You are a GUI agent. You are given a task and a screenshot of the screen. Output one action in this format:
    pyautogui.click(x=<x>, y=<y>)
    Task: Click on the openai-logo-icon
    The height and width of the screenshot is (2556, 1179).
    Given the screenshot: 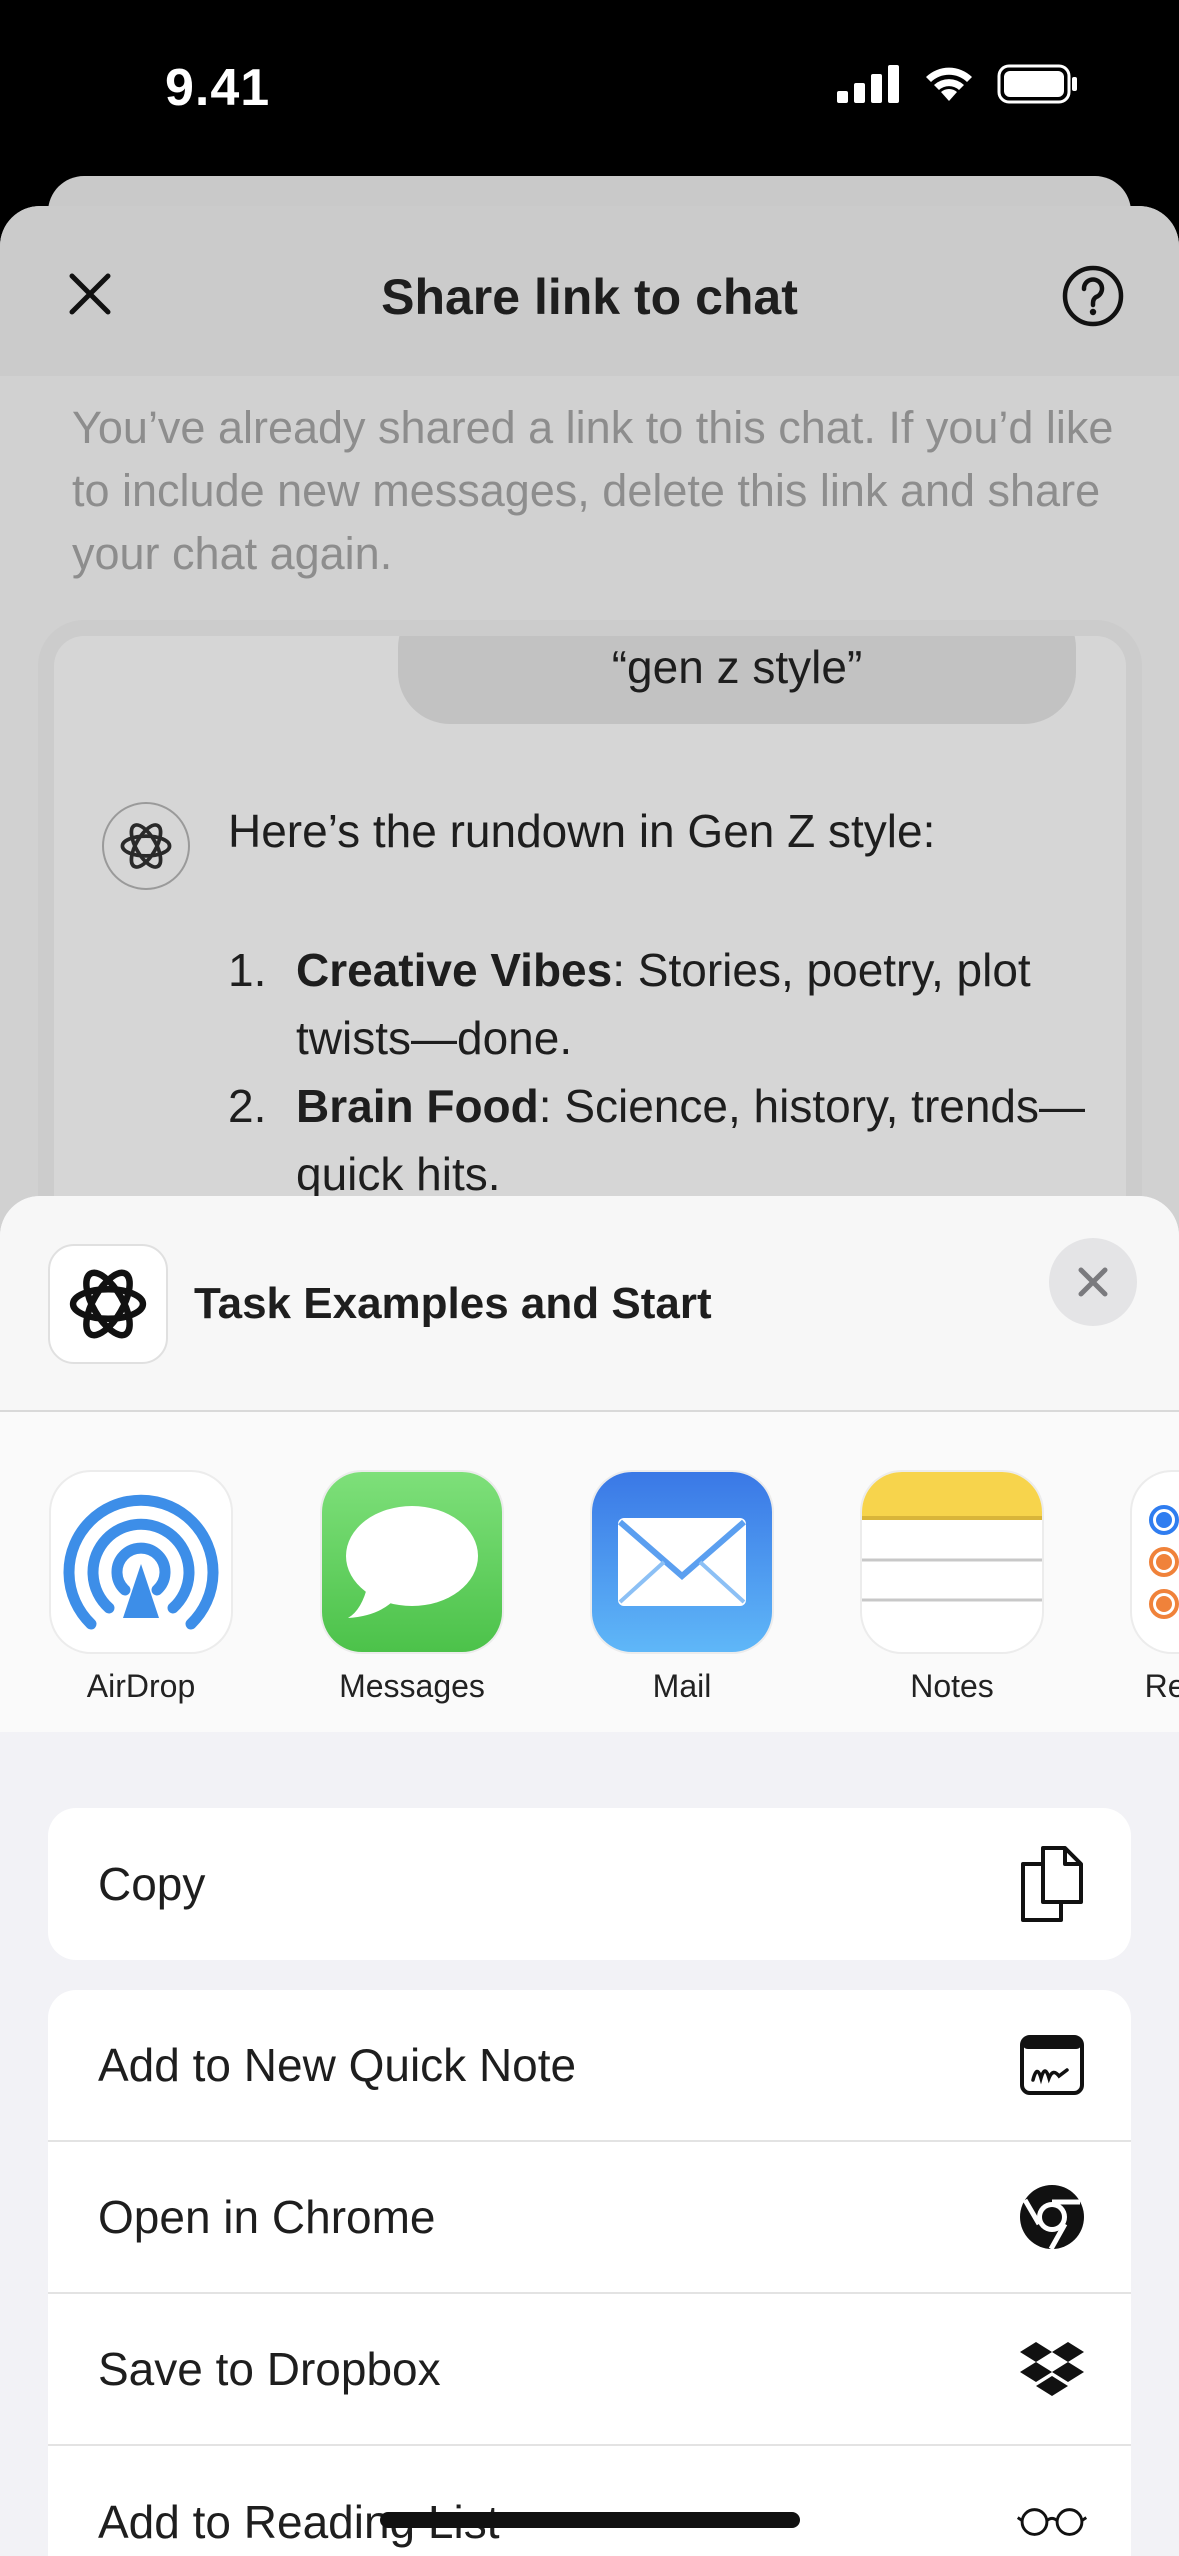 What is the action you would take?
    pyautogui.click(x=146, y=846)
    